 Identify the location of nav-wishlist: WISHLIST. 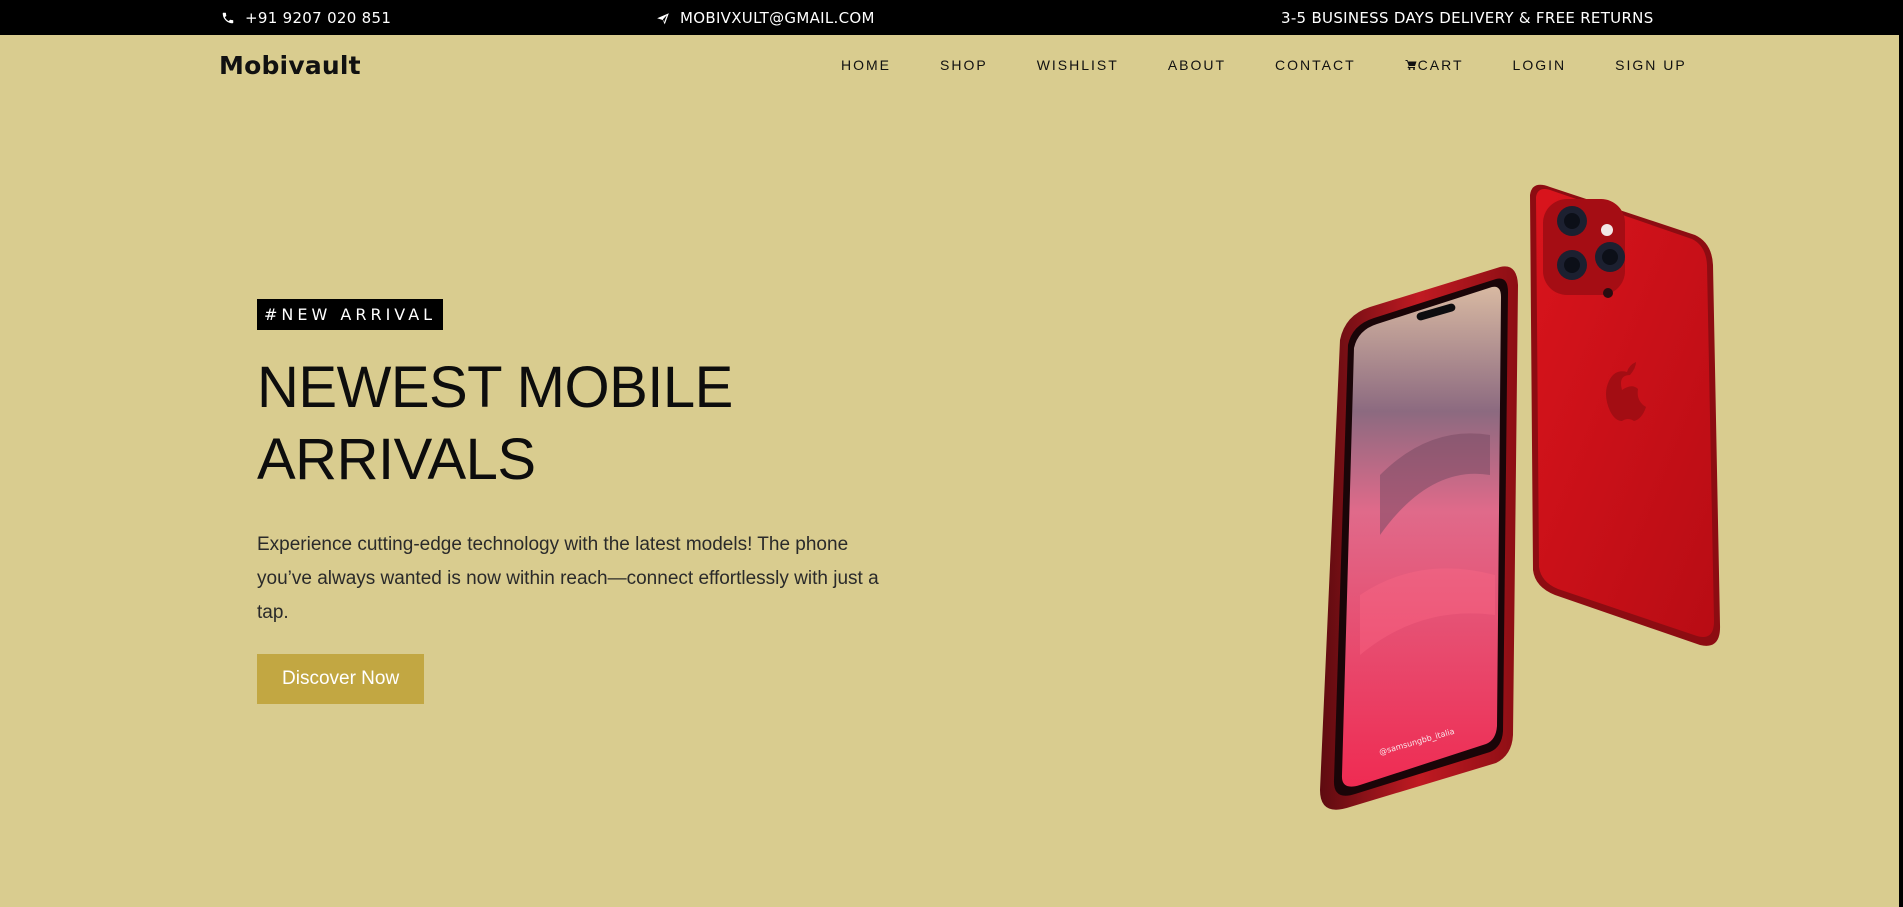
(1078, 65).